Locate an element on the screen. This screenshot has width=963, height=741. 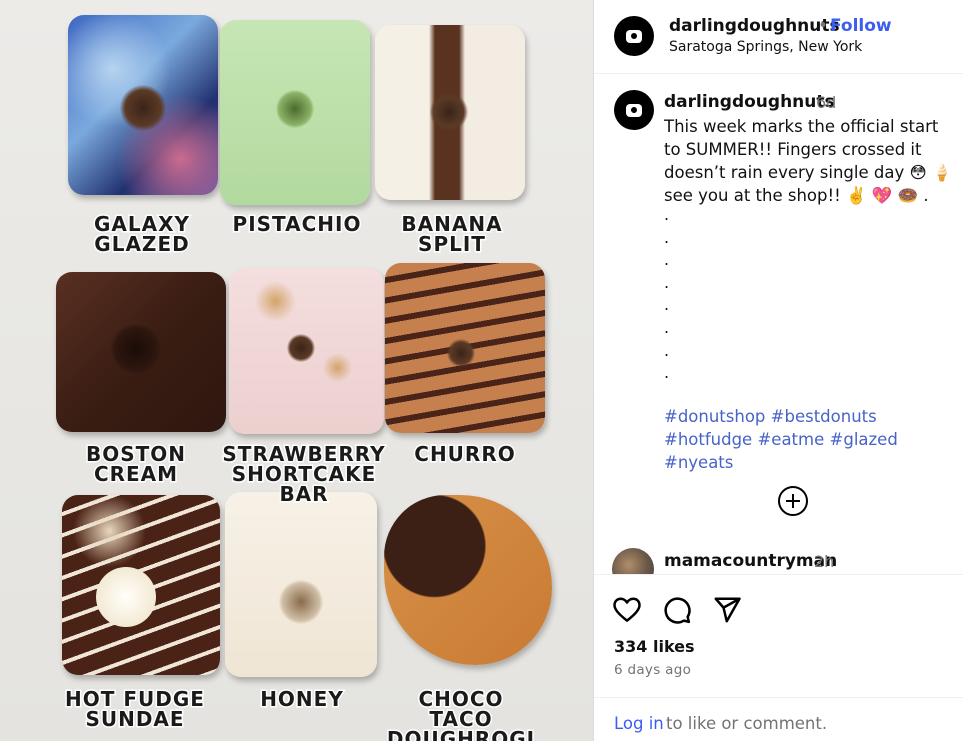
doughnut-logo-icon is located at coordinates (634, 36).